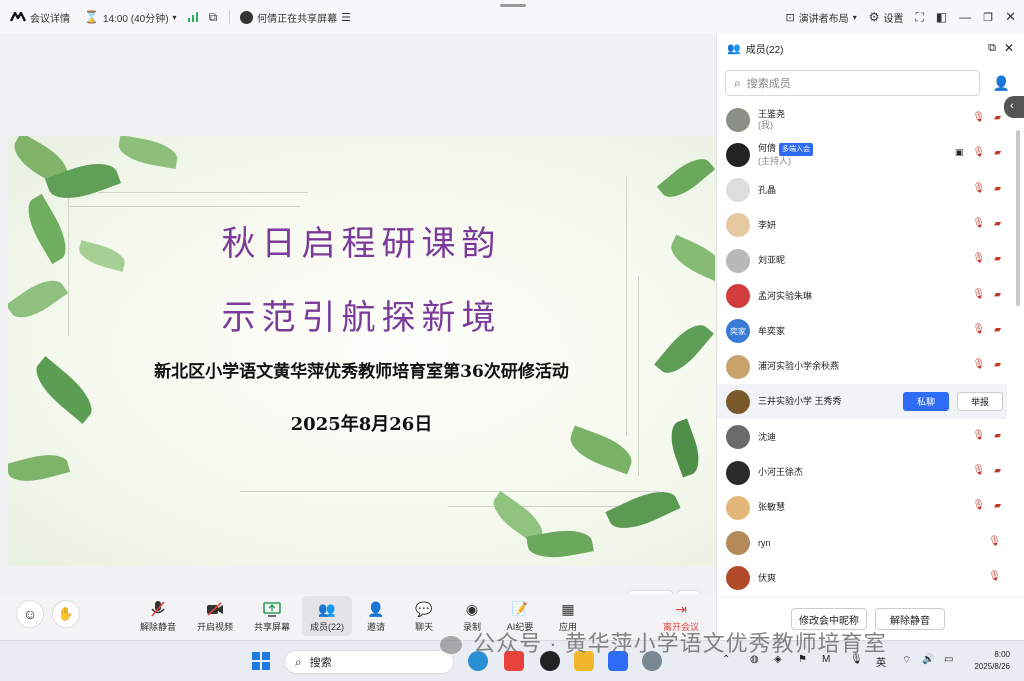 The width and height of the screenshot is (1024, 681). What do you see at coordinates (992, 661) in the screenshot?
I see `taskbar-clock: 8:00 2025/8/26` at bounding box center [992, 661].